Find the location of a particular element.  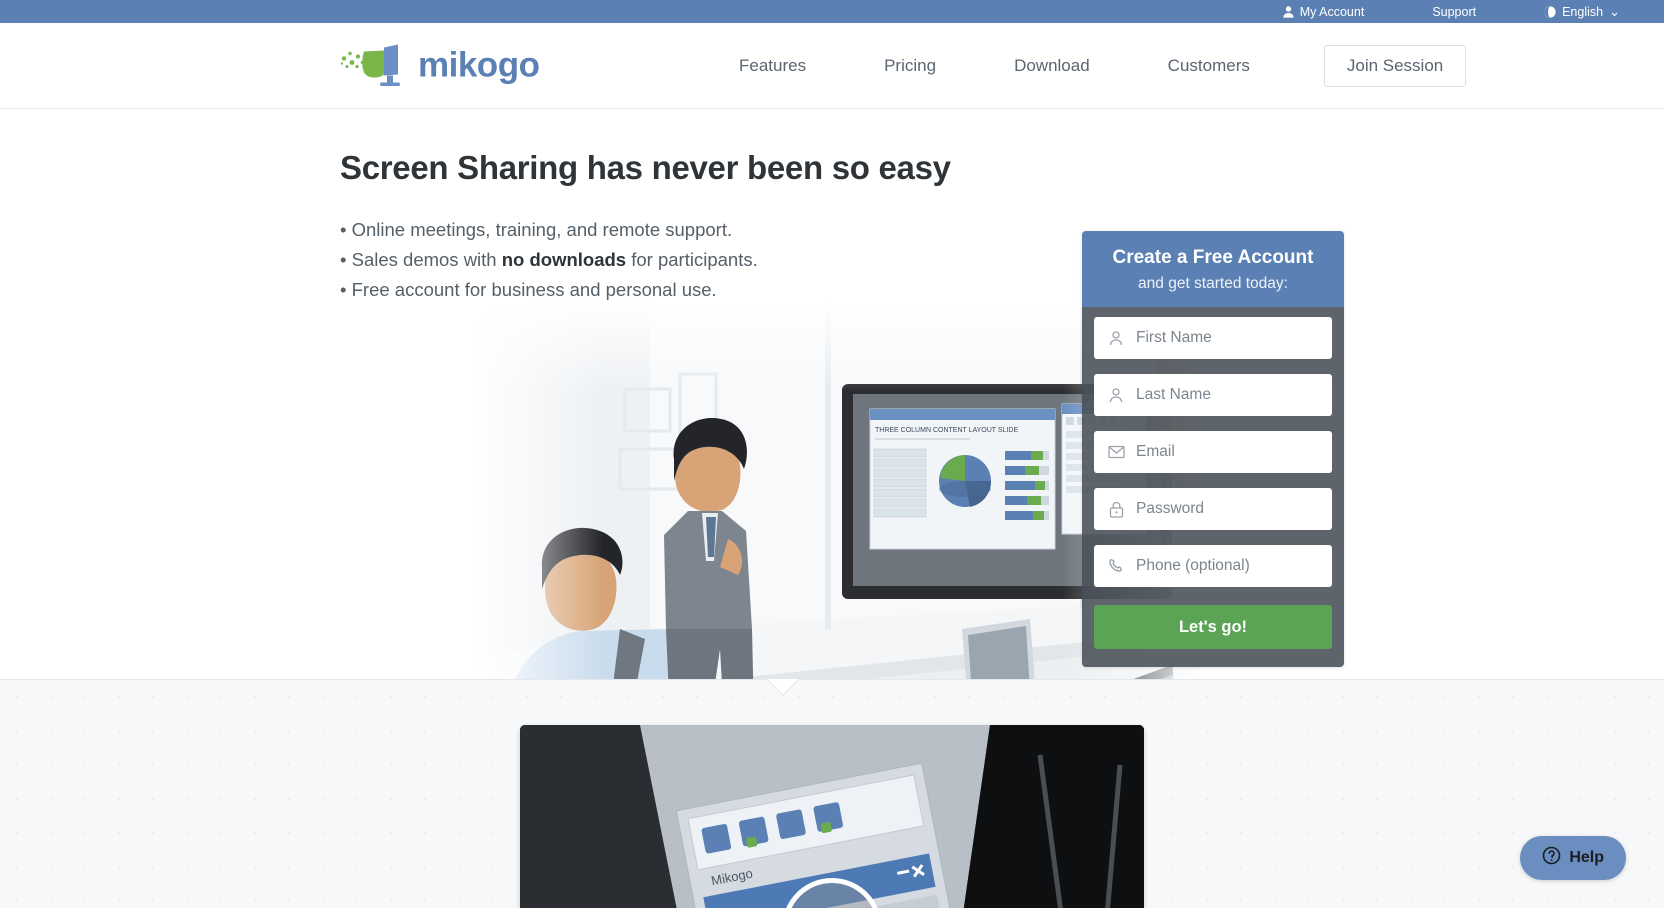

phone-field is located at coordinates (1213, 566).